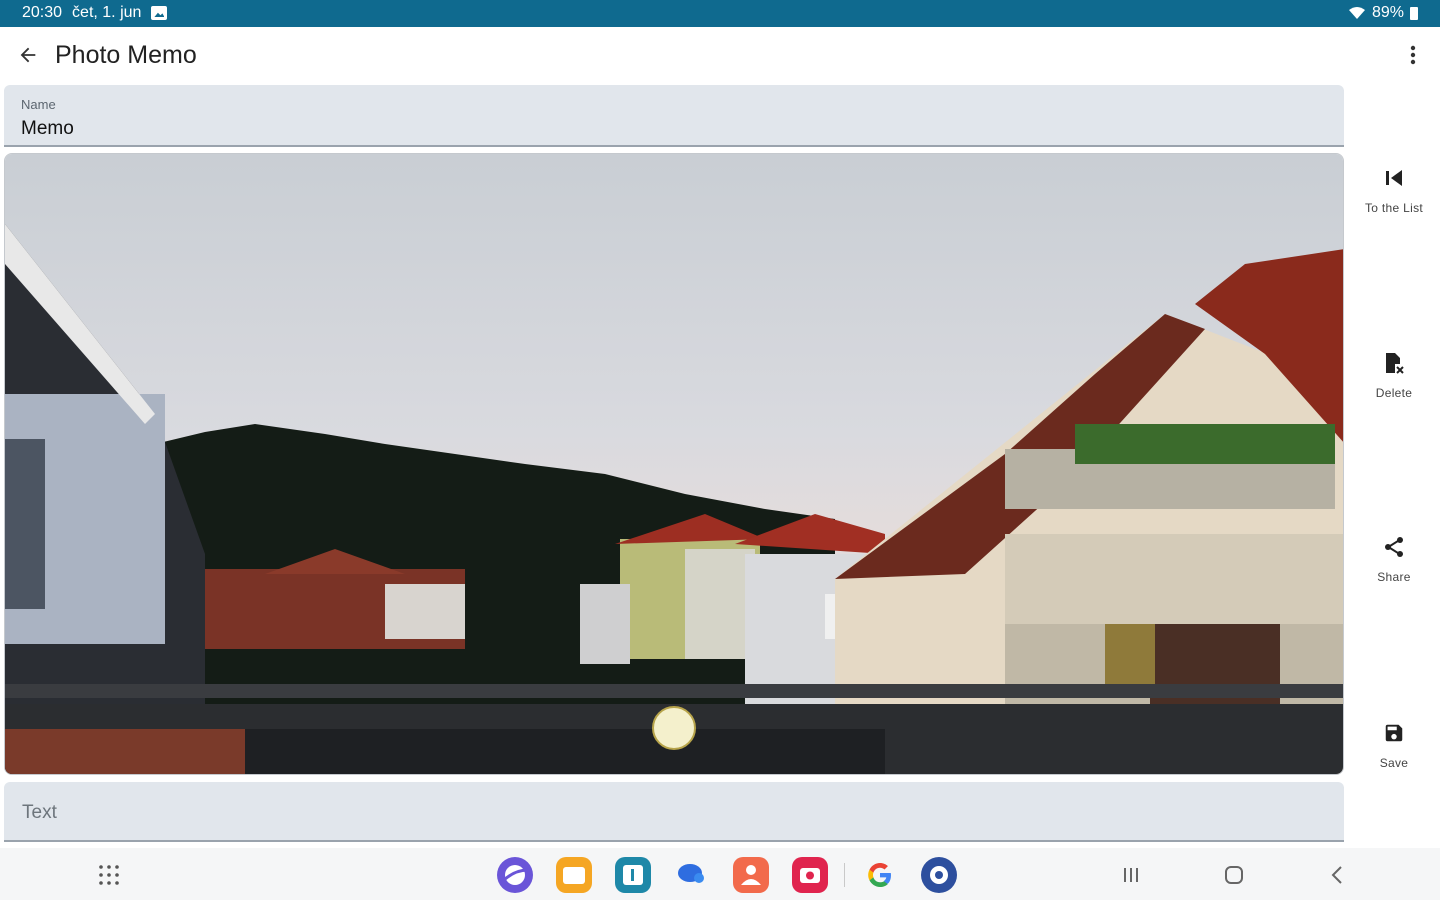 The height and width of the screenshot is (900, 1440). I want to click on settings-icon, so click(939, 875).